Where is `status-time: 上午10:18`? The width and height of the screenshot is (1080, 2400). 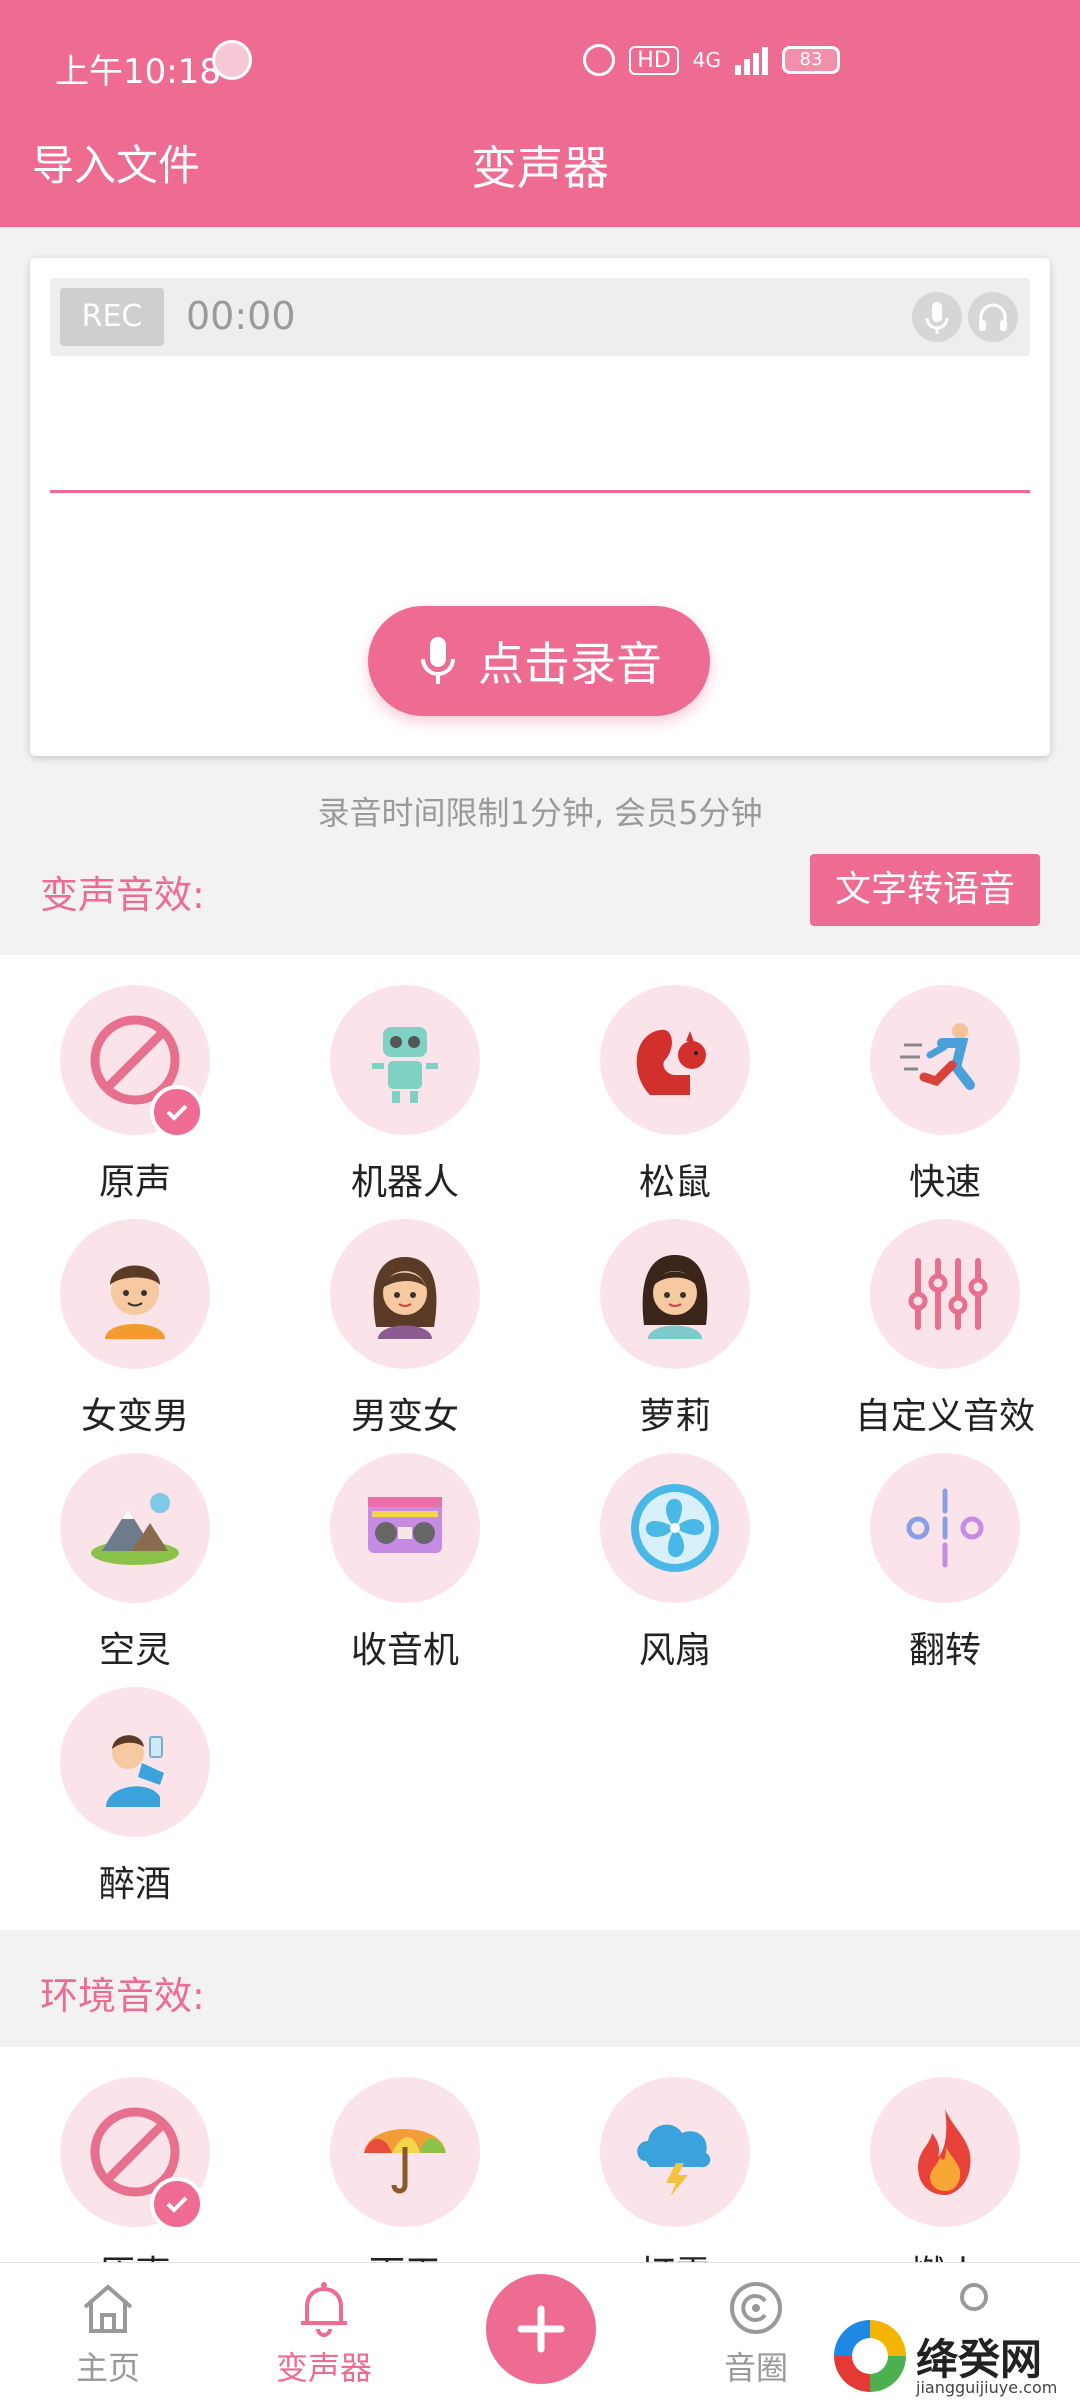
status-time: 上午10:18 is located at coordinates (138, 72).